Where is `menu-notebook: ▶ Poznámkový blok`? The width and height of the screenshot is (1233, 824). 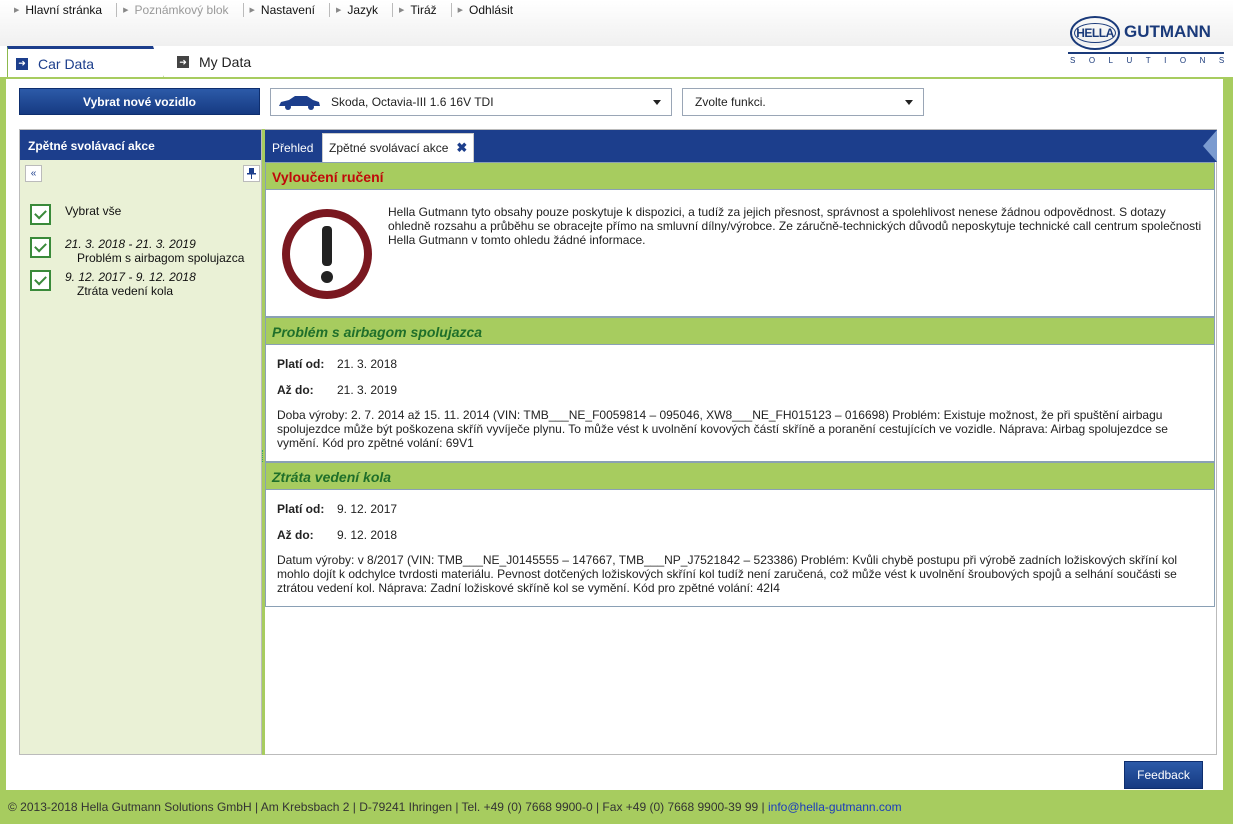 menu-notebook: ▶ Poznámkový blok is located at coordinates (180, 10).